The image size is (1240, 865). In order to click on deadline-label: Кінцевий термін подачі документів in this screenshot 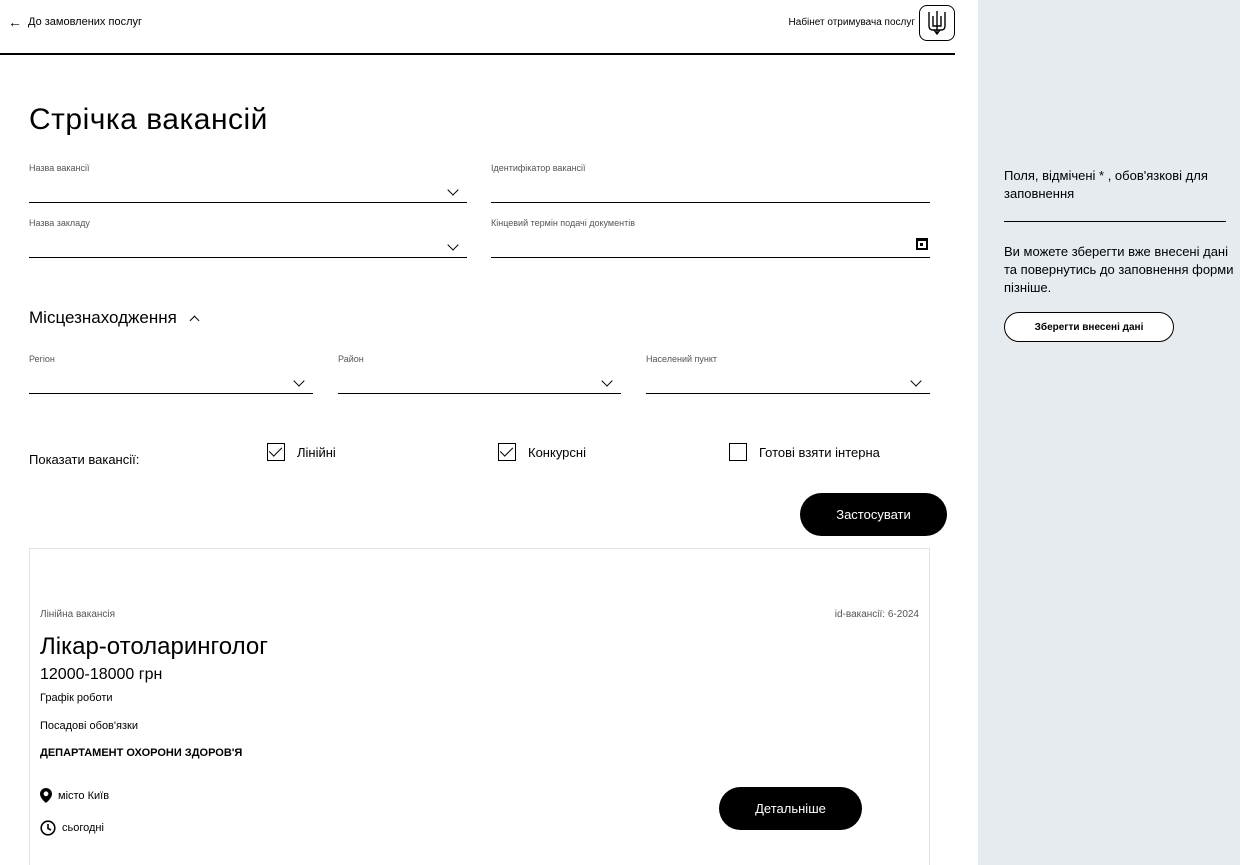, I will do `click(563, 223)`.